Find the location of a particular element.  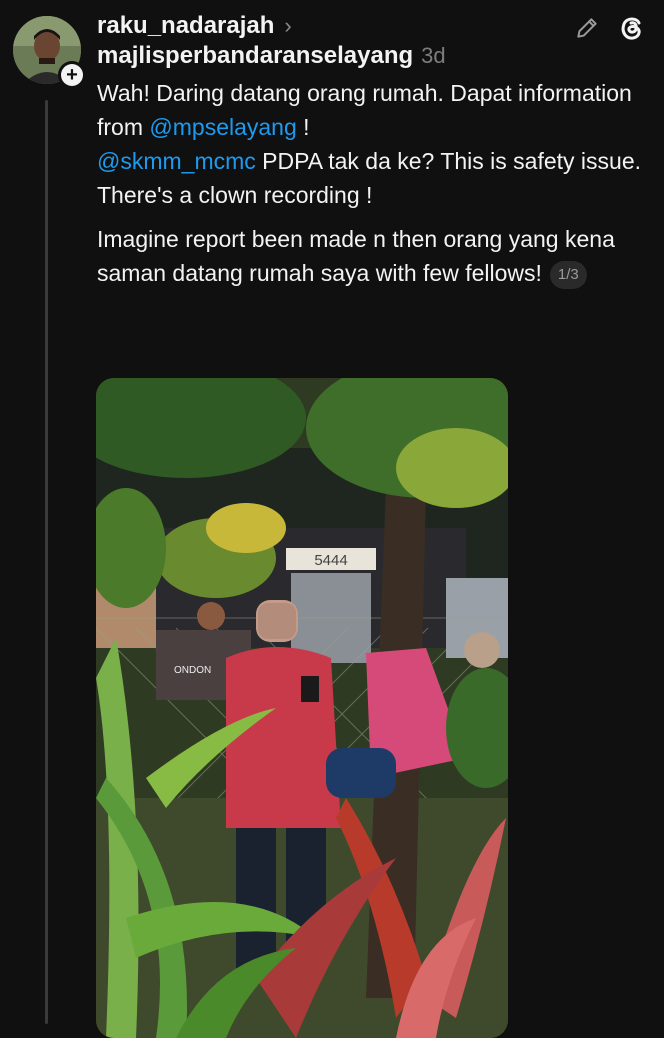

pencil-icon is located at coordinates (587, 30).